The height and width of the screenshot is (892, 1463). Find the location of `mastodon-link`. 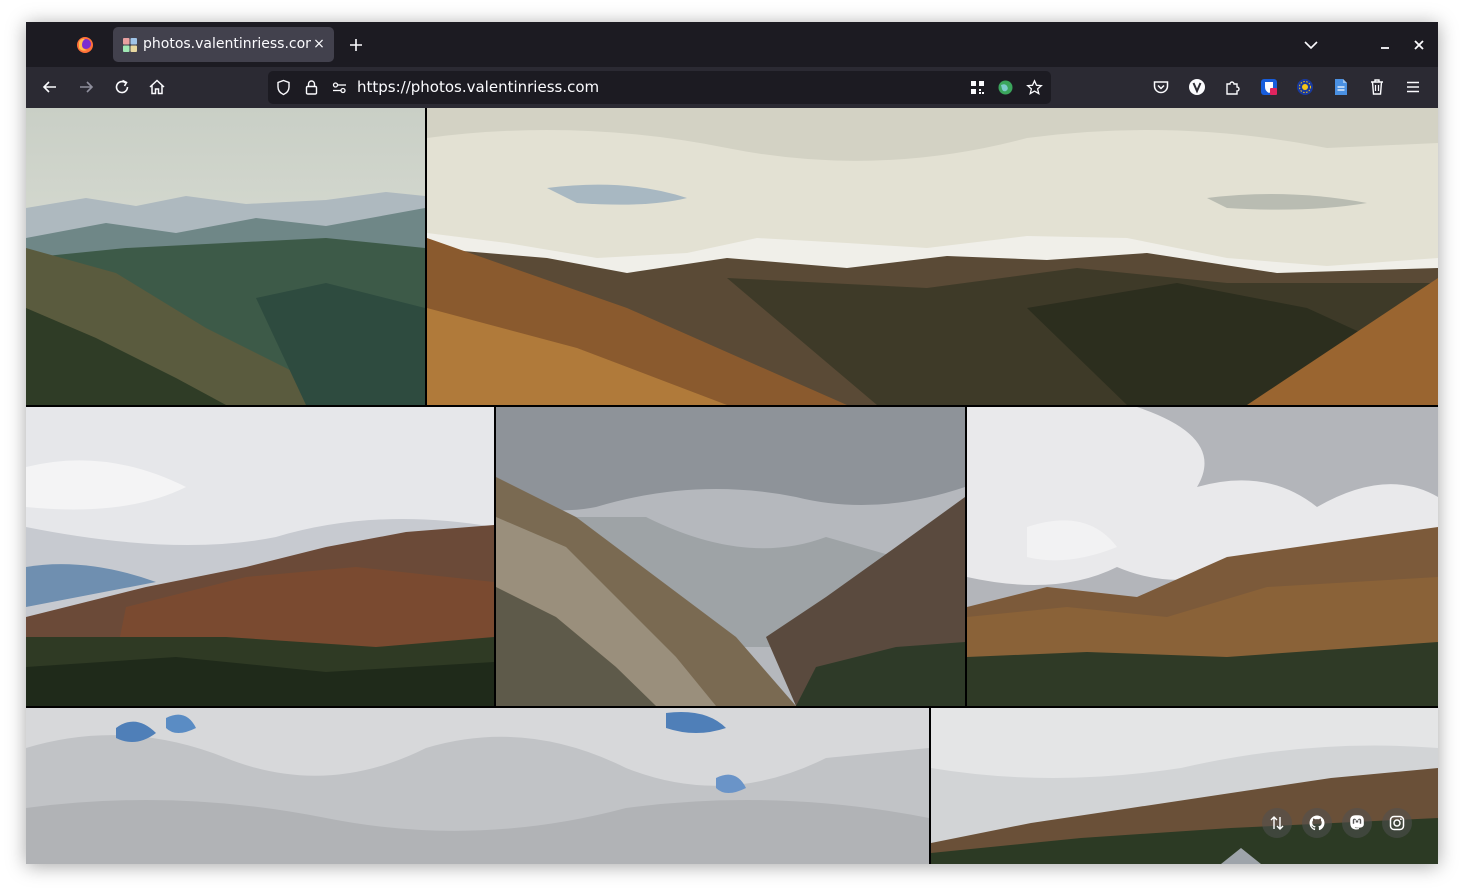

mastodon-link is located at coordinates (1357, 823).